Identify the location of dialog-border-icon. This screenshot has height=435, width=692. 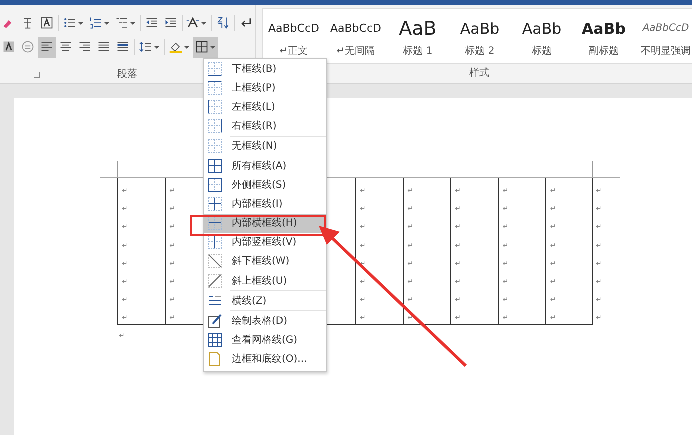
(215, 359).